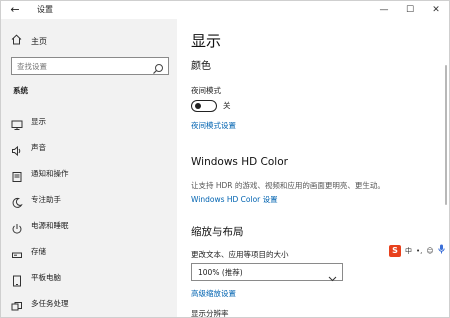  I want to click on sidebar-item-label: 显示, so click(38, 121).